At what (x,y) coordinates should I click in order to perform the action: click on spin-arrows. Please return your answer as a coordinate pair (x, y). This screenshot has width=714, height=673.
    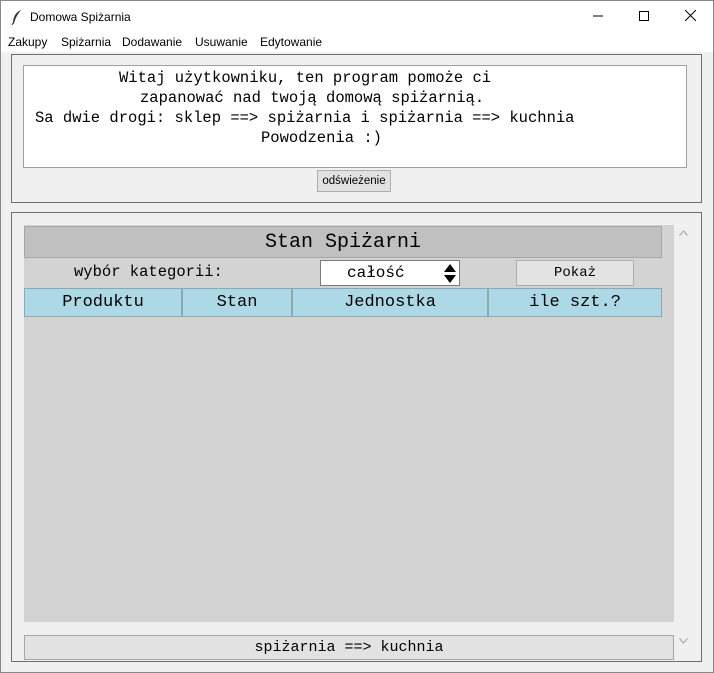
    Looking at the image, I should click on (450, 273).